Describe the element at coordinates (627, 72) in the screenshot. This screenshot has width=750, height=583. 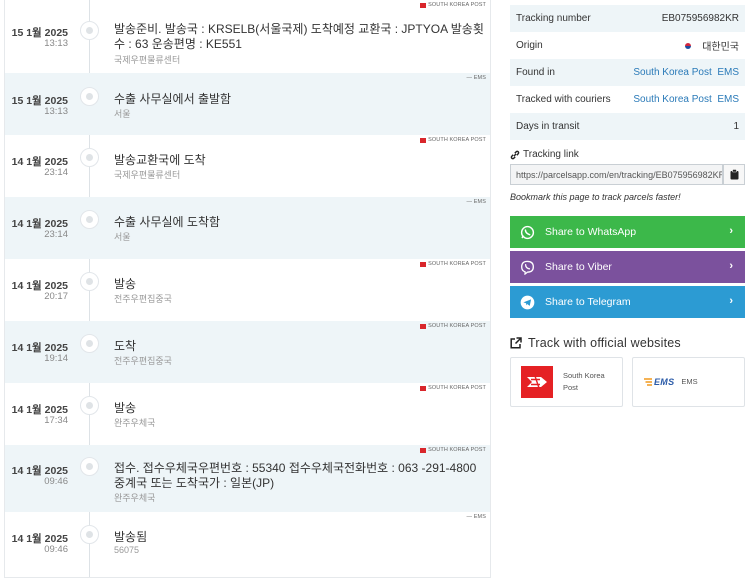
I see `found-in-row: Found in South Korea Post EMS` at that location.